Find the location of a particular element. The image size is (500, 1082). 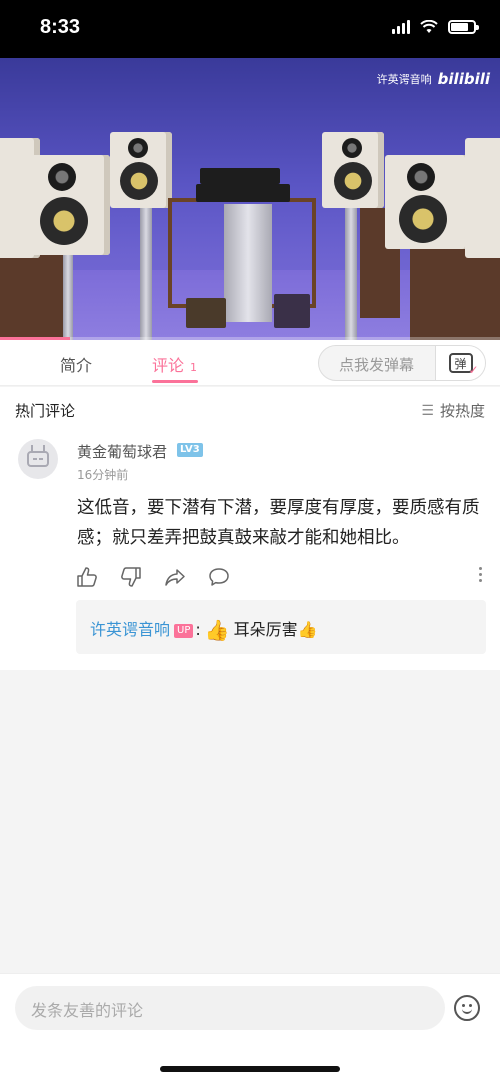

status-icons is located at coordinates (435, 27).